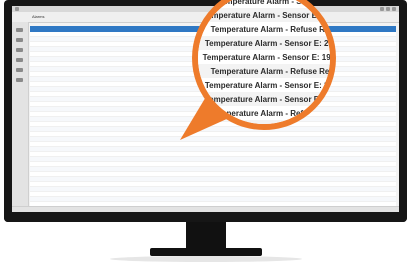  Describe the element at coordinates (206, 259) in the screenshot. I see `monitor-shadow` at that location.